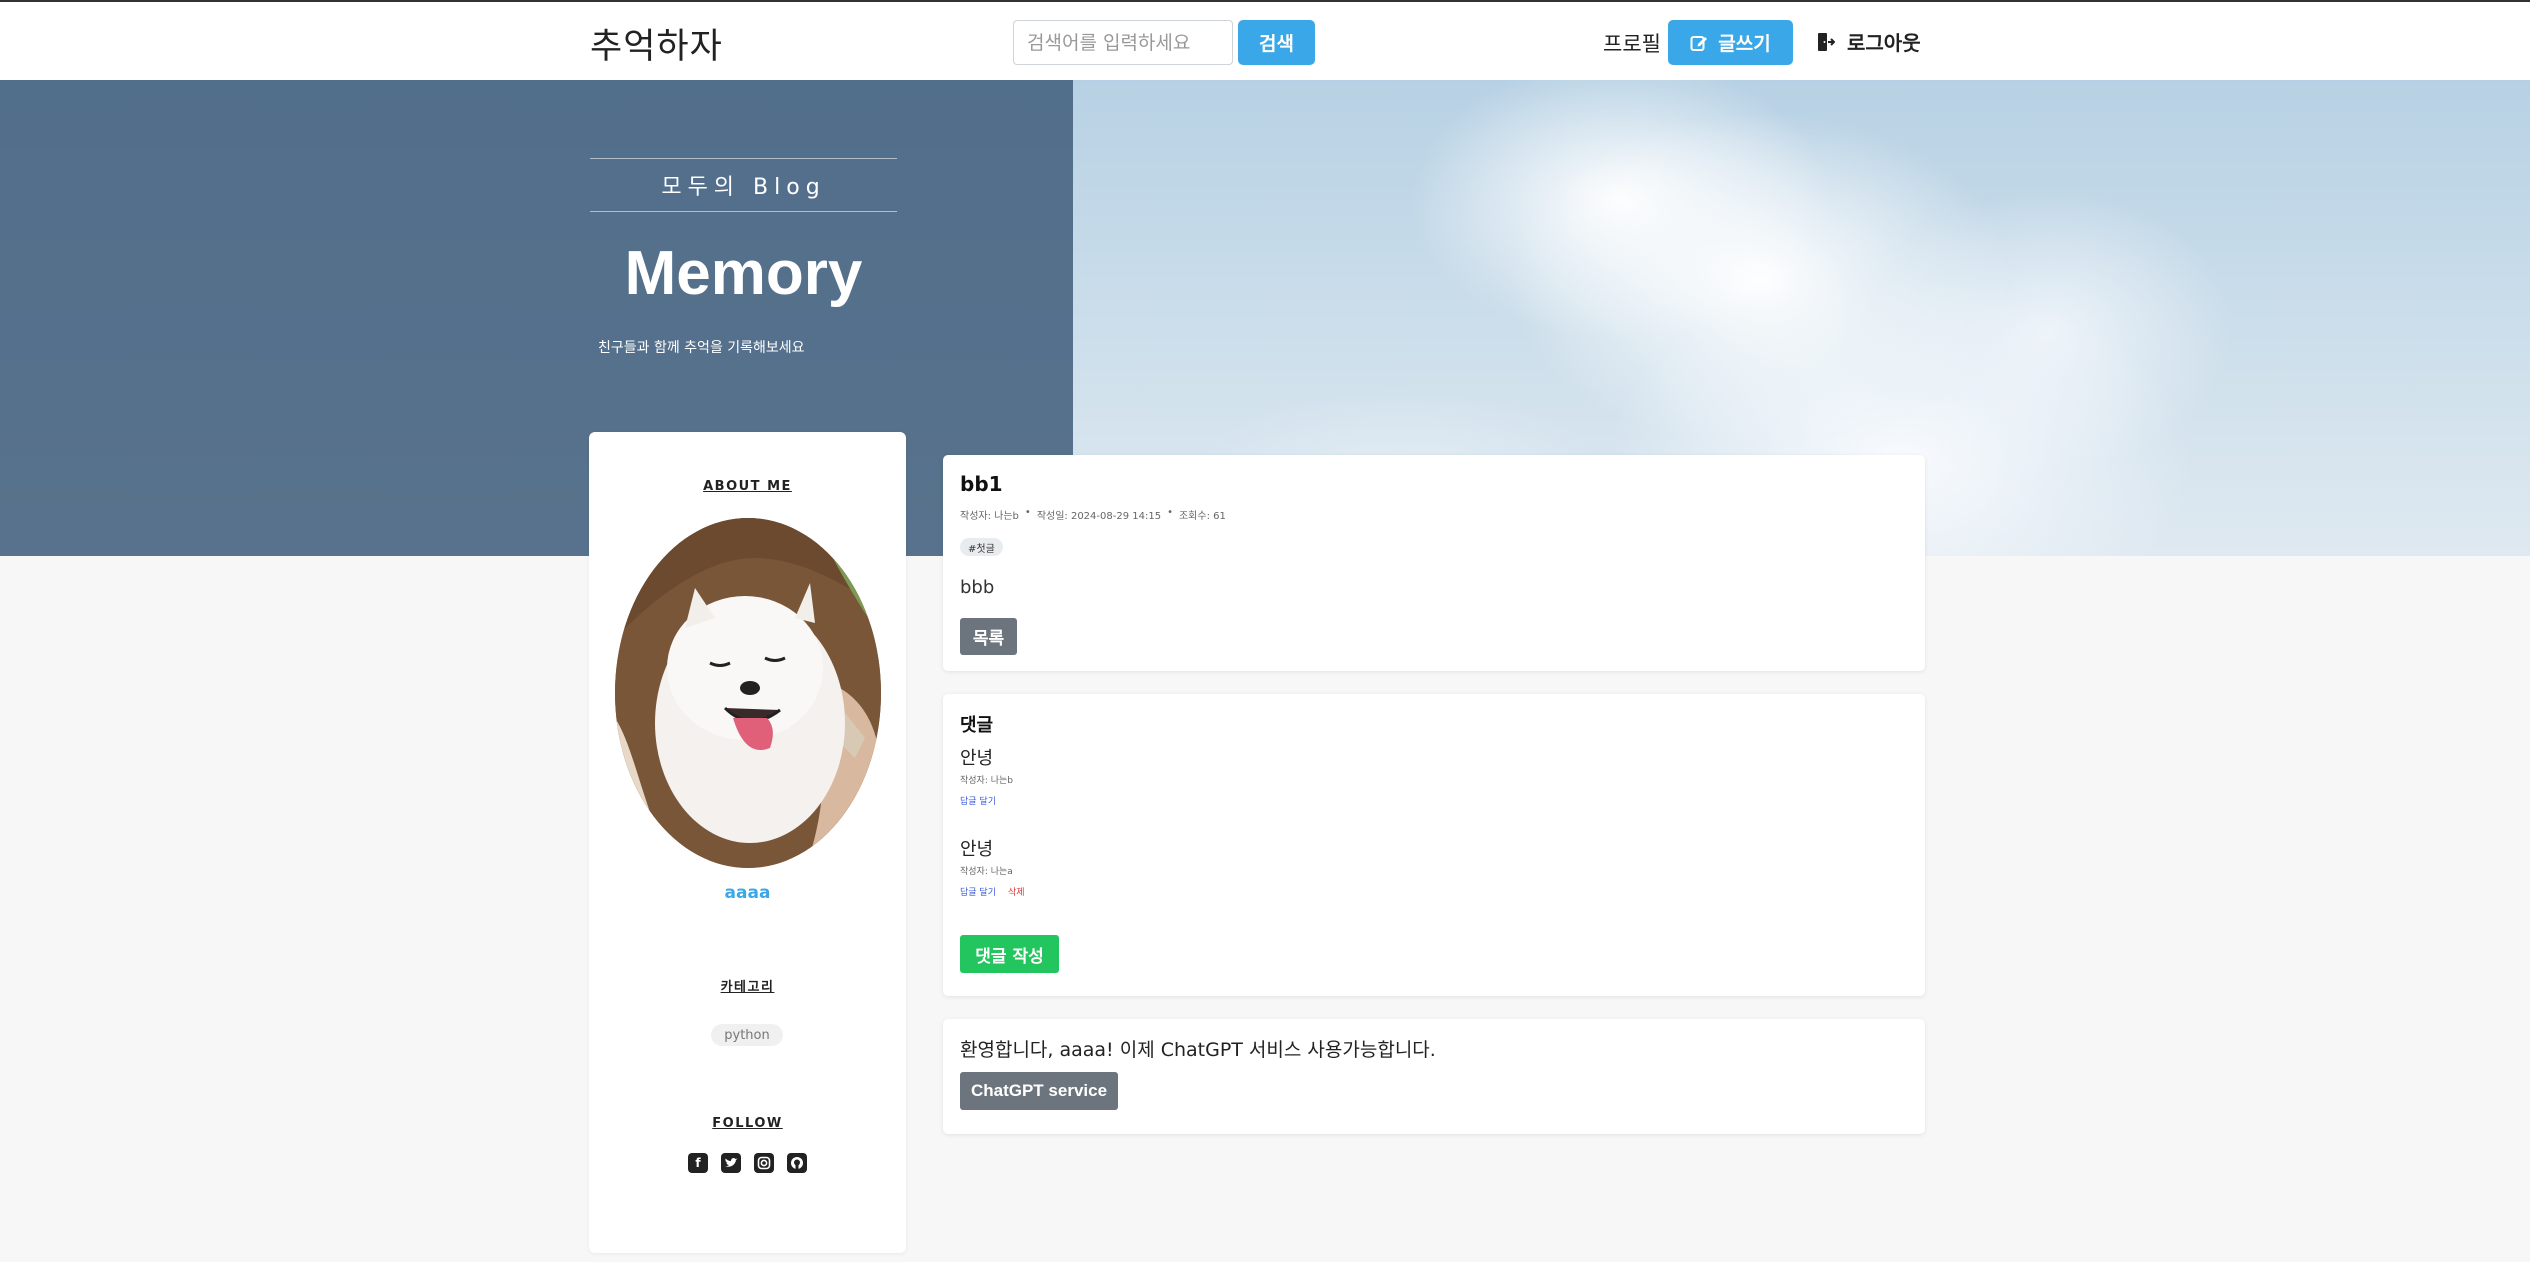  I want to click on profile-username: aaaa, so click(747, 893).